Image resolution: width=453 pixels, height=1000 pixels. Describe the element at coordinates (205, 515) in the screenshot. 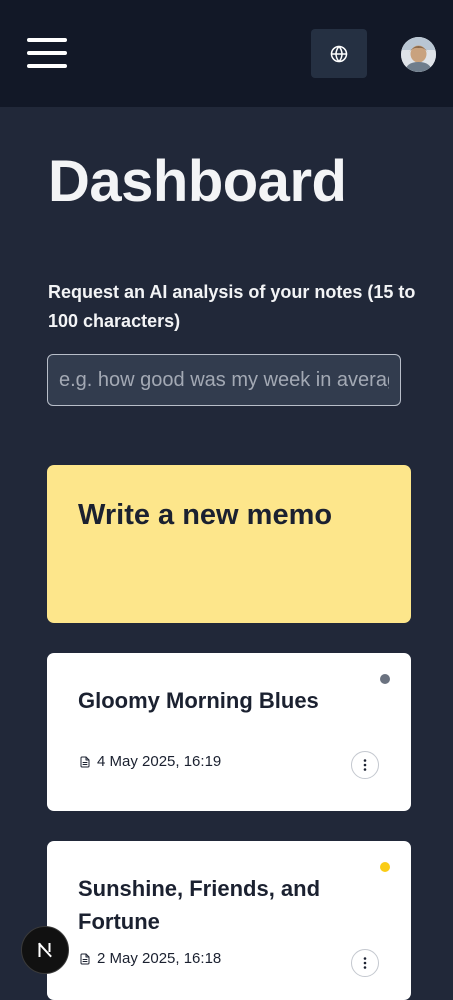

I see `write-new-memo-label: Write a new memo` at that location.